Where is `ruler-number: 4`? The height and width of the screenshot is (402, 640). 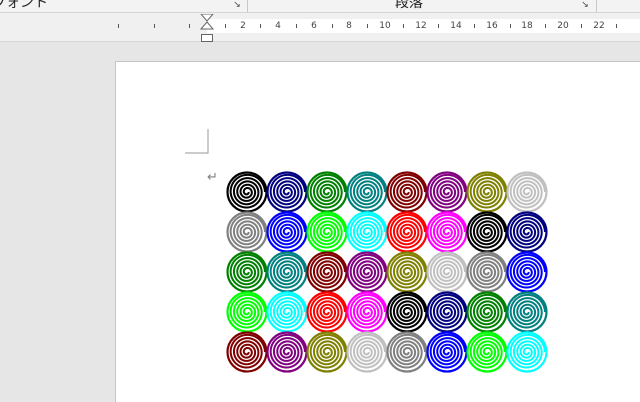
ruler-number: 4 is located at coordinates (278, 26).